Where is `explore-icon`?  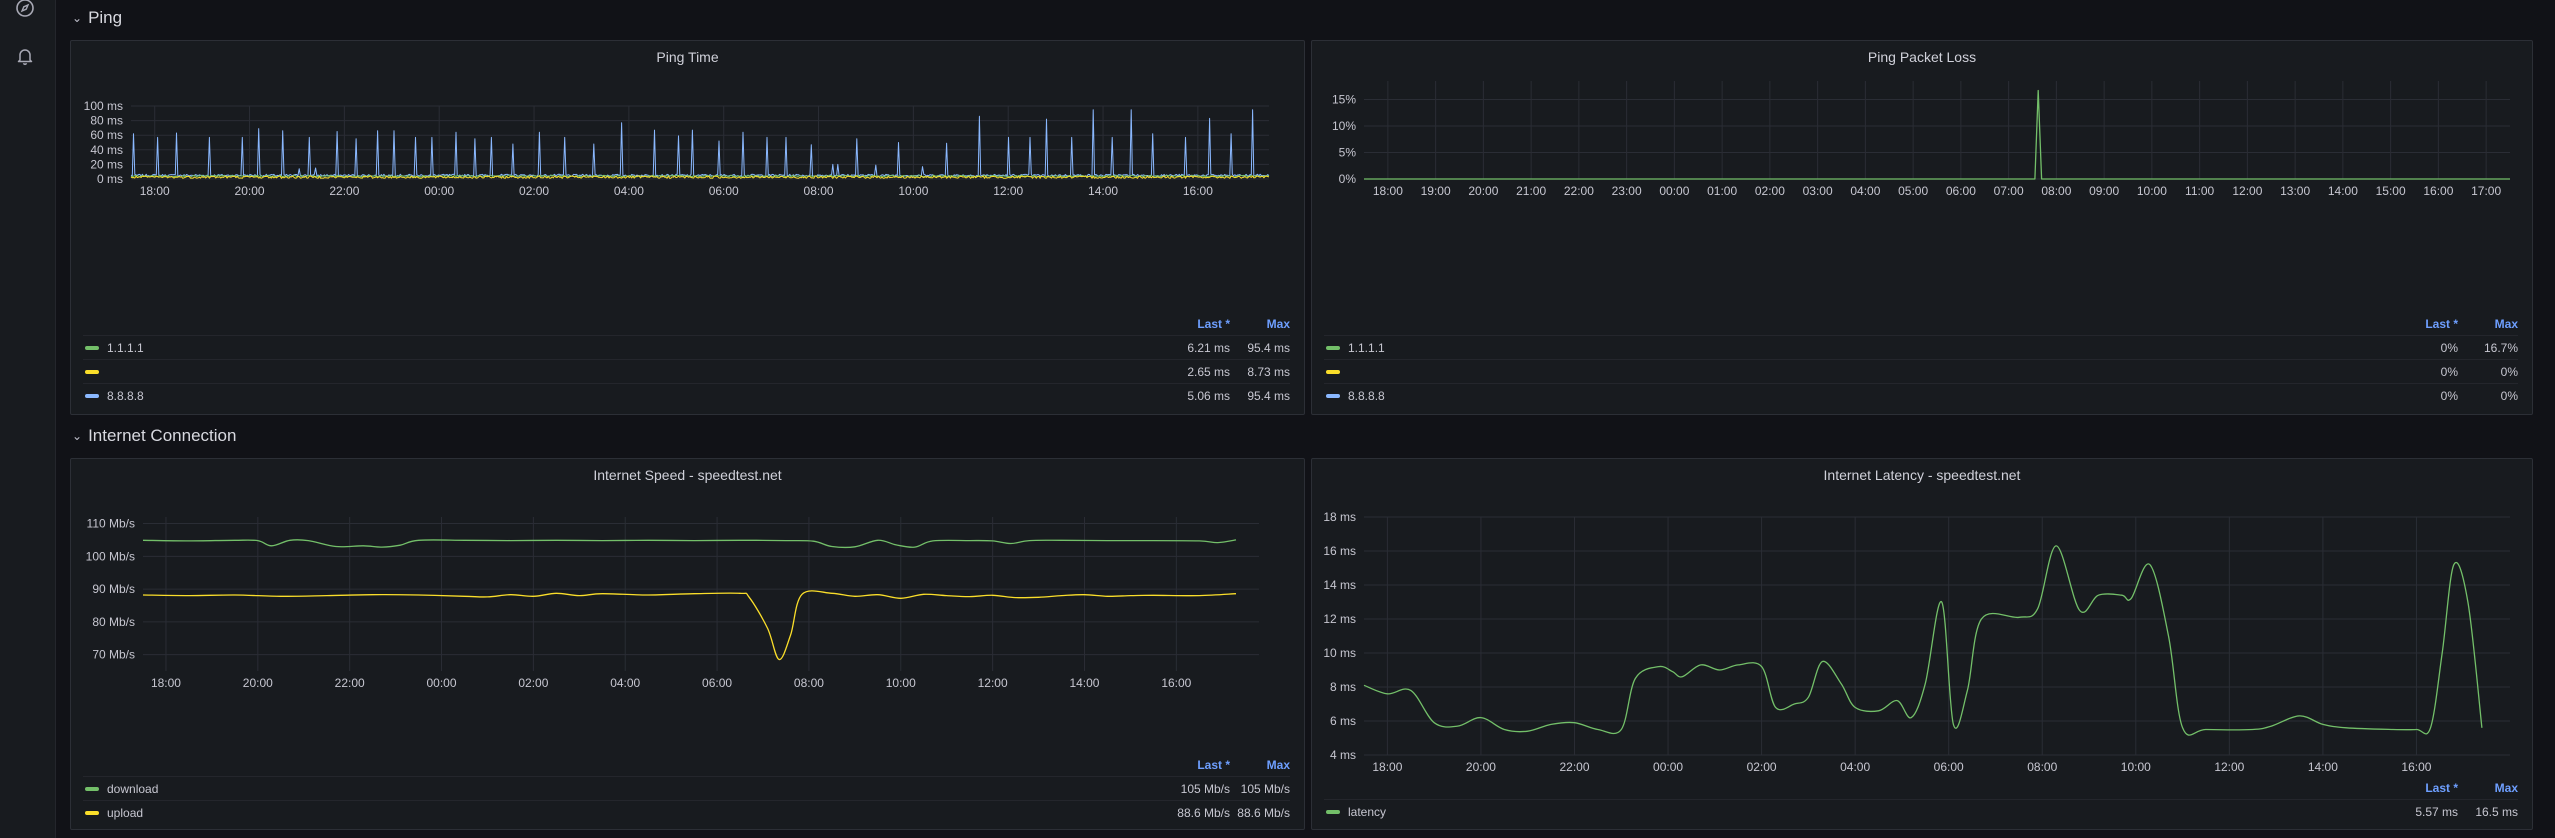
explore-icon is located at coordinates (25, 9).